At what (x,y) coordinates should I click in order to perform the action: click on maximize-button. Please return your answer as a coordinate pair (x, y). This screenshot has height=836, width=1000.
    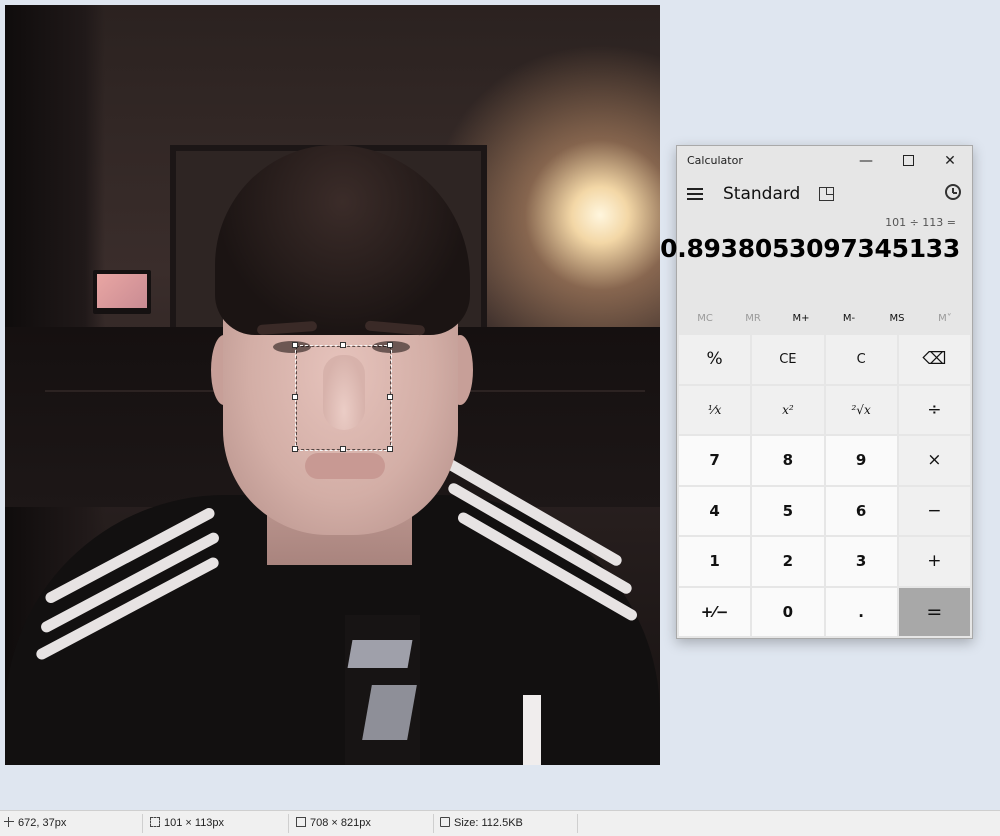
    Looking at the image, I should click on (908, 161).